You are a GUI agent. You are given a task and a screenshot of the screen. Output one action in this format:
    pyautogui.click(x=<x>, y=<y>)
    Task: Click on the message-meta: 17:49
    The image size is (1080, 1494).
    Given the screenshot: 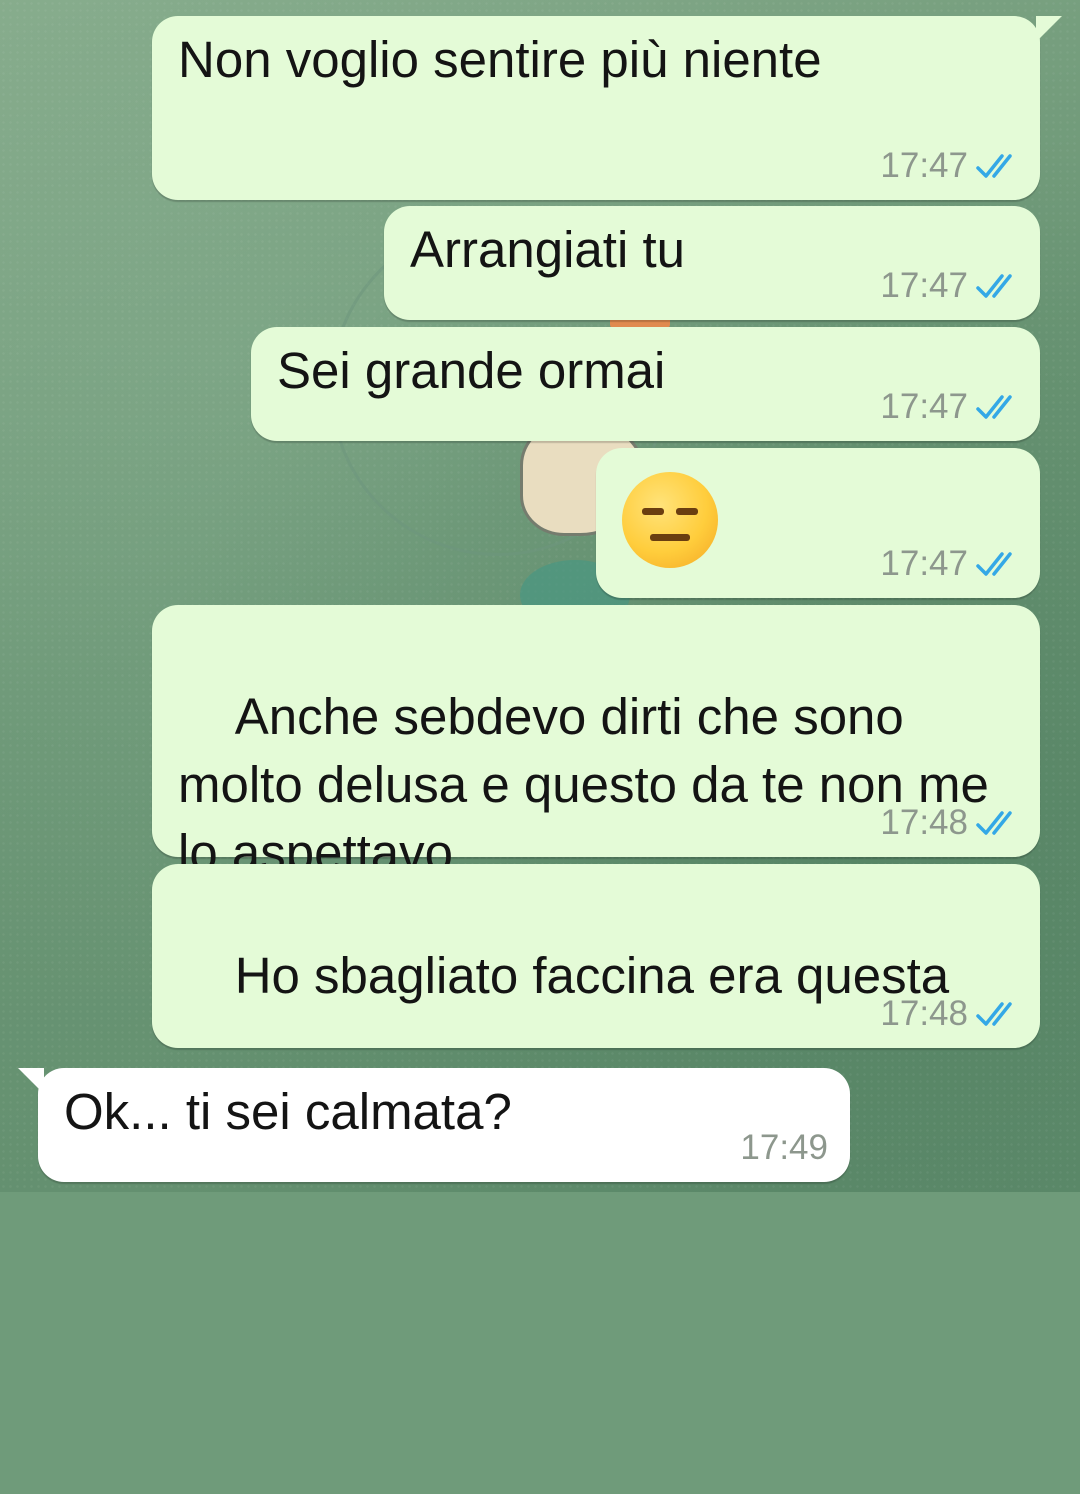 What is the action you would take?
    pyautogui.click(x=784, y=1148)
    